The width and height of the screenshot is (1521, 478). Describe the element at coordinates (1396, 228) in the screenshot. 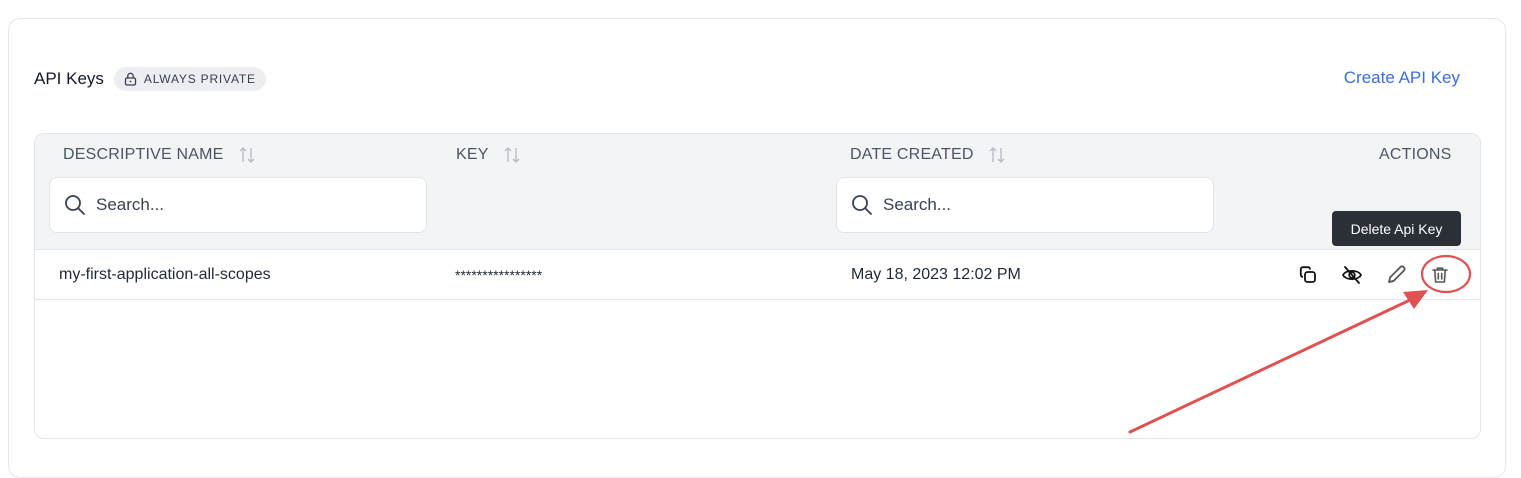

I see `delete-api-key-tooltip: Delete Api Key` at that location.